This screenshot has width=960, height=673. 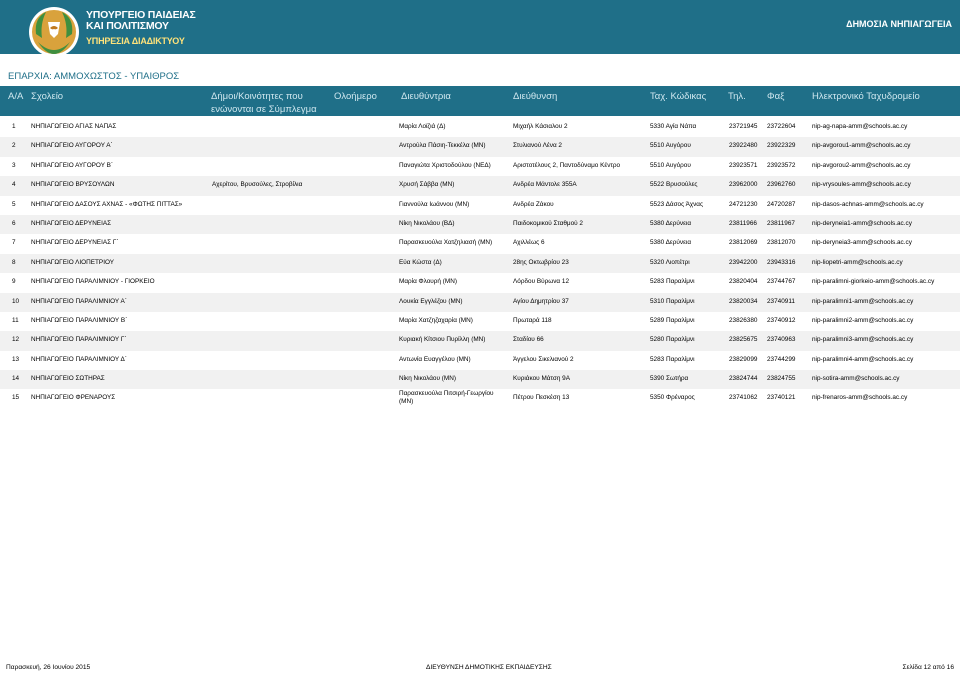 I want to click on cell-phone: 23812069, so click(x=743, y=243).